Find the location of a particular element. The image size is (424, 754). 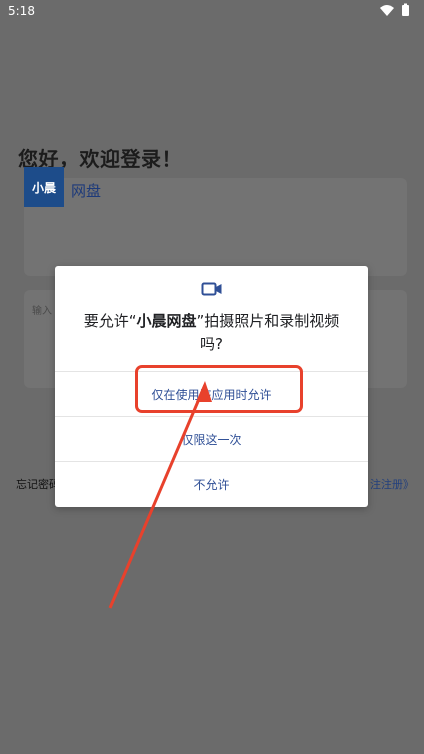

wifi-icon is located at coordinates (387, 10).